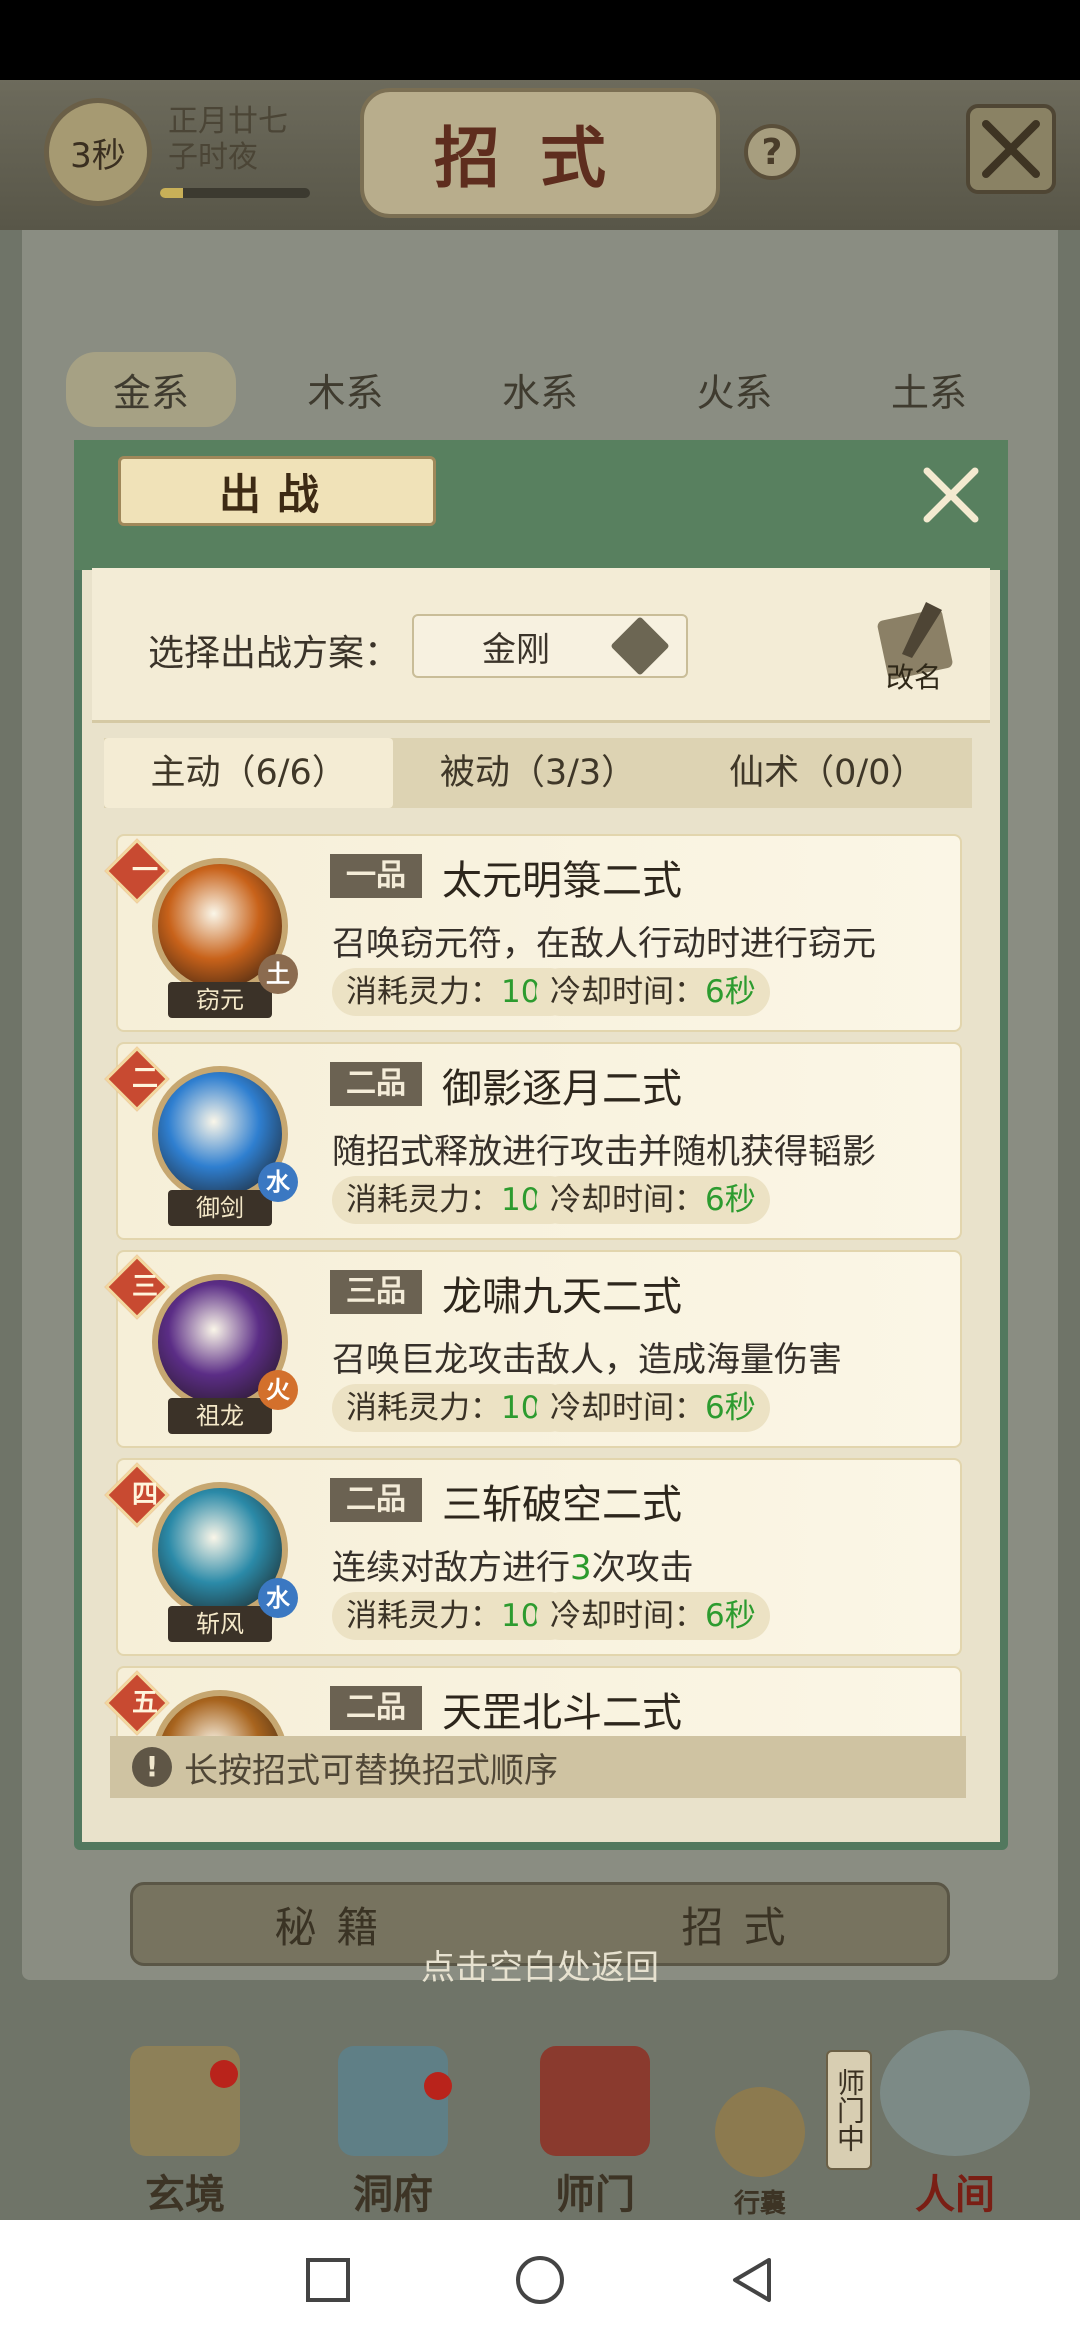  Describe the element at coordinates (213, 157) in the screenshot. I see `date-line-2: 子时夜` at that location.